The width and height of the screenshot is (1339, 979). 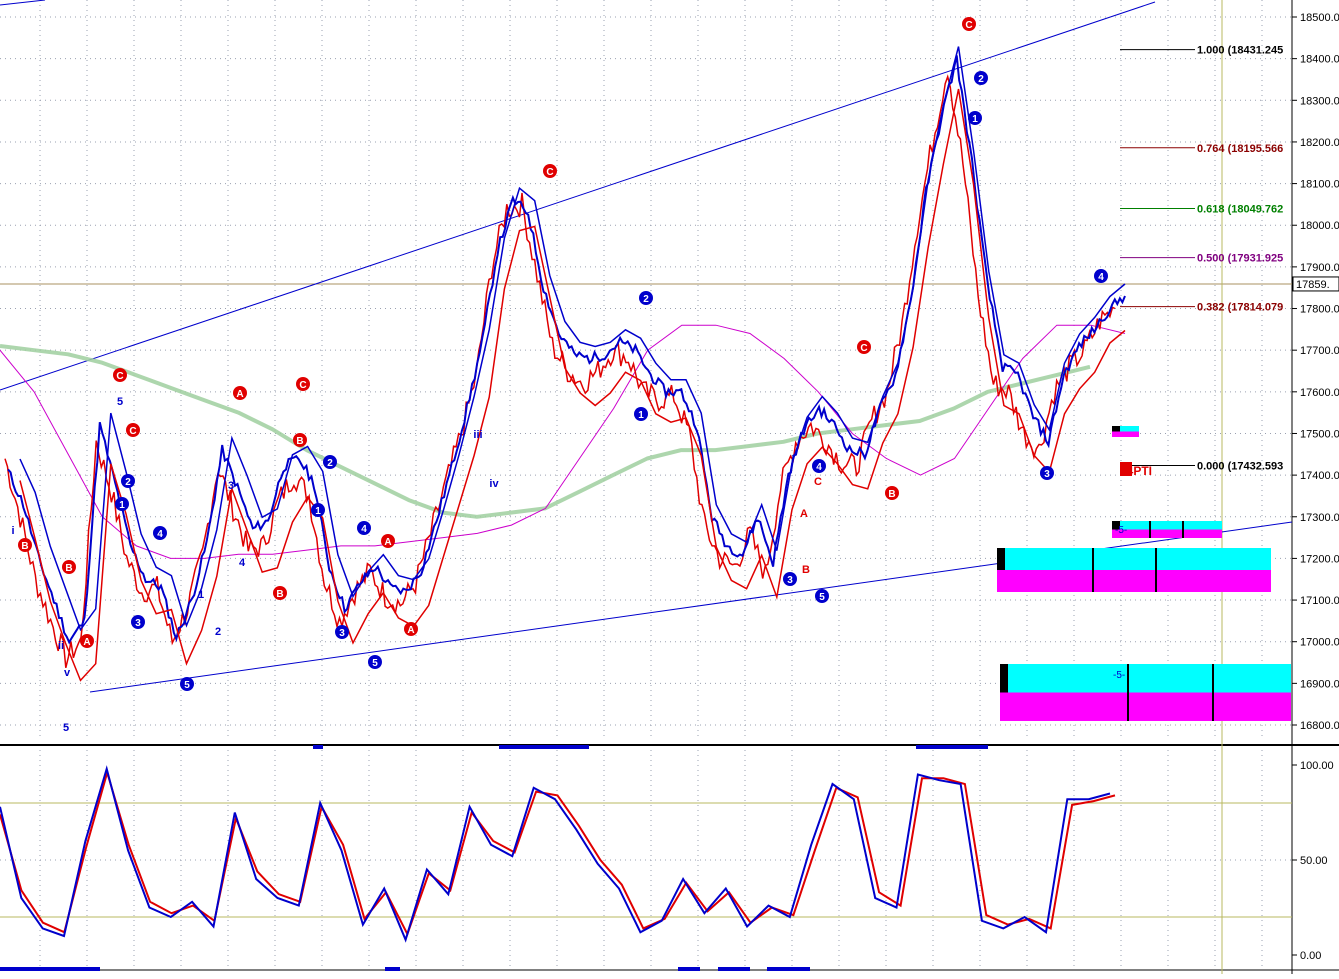 What do you see at coordinates (1319, 310) in the screenshot?
I see `price-tick-label: 17800.00` at bounding box center [1319, 310].